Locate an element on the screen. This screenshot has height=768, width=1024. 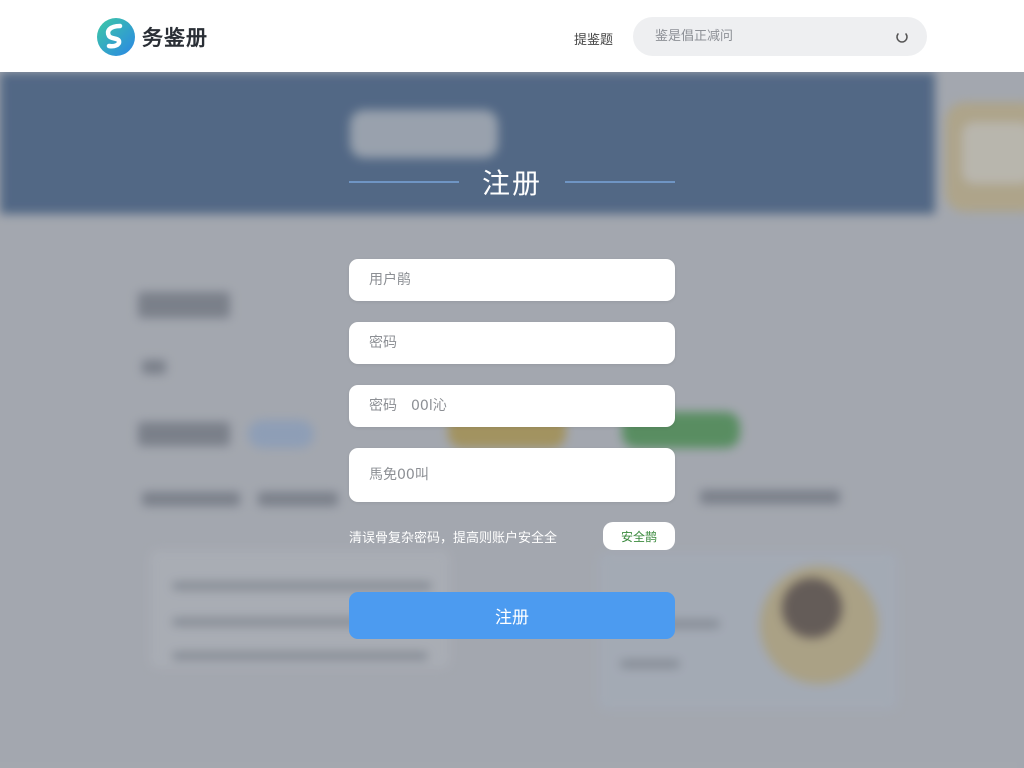
username-input is located at coordinates (512, 280).